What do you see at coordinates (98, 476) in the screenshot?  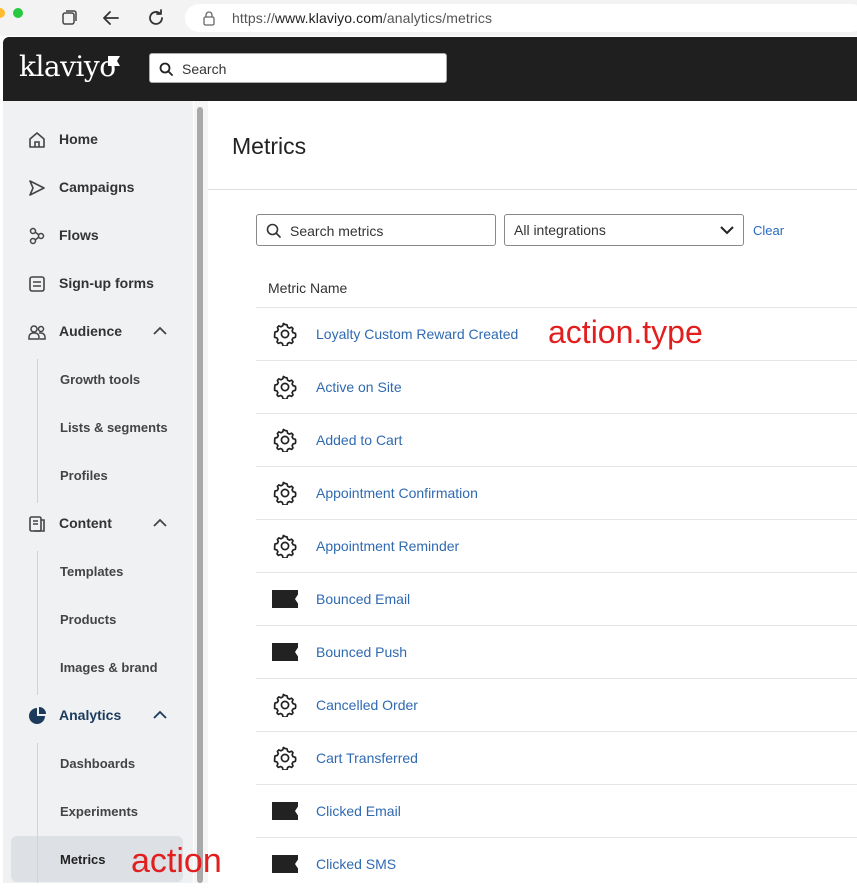 I see `sidebar-item-profiles: Profiles` at bounding box center [98, 476].